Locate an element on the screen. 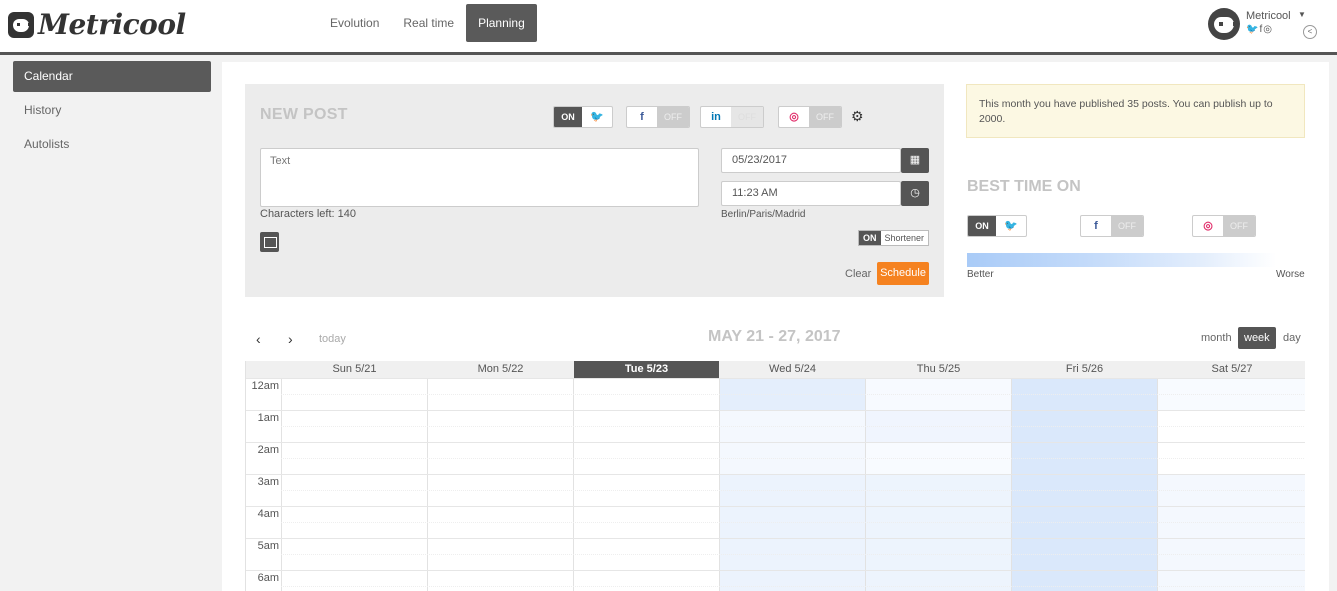  account-menu: Metricool ▼ 🐦f◎ < is located at coordinates (1268, 28).